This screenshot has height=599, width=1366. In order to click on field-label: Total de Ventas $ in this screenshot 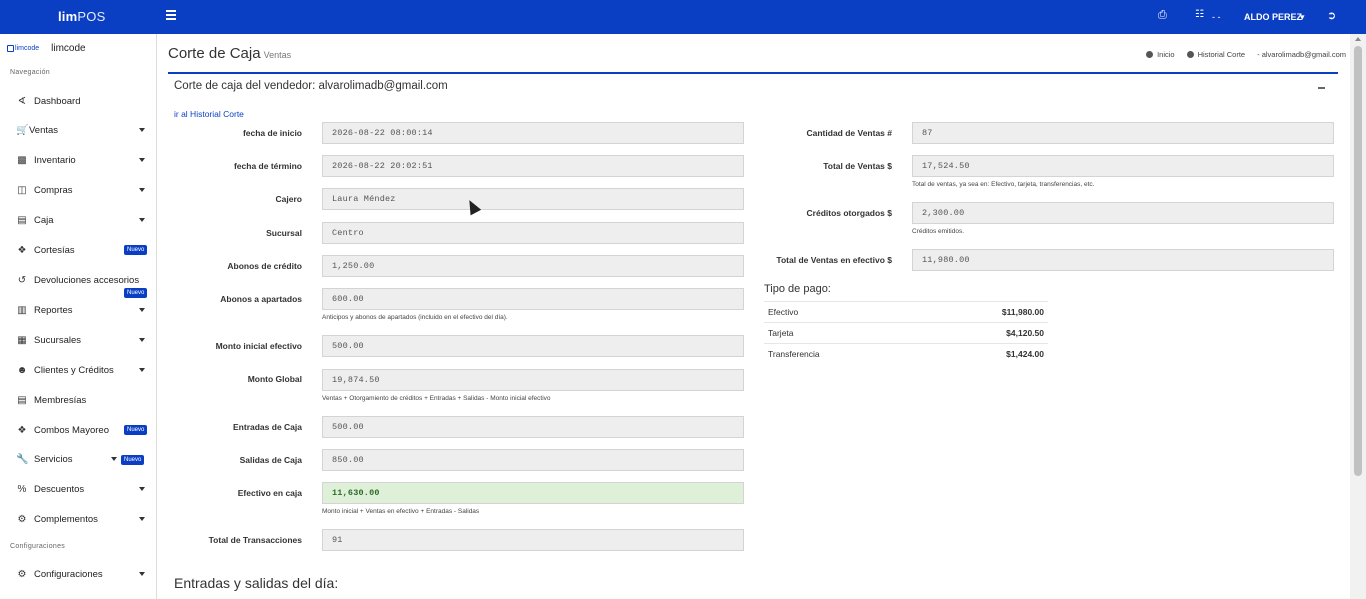, I will do `click(857, 166)`.